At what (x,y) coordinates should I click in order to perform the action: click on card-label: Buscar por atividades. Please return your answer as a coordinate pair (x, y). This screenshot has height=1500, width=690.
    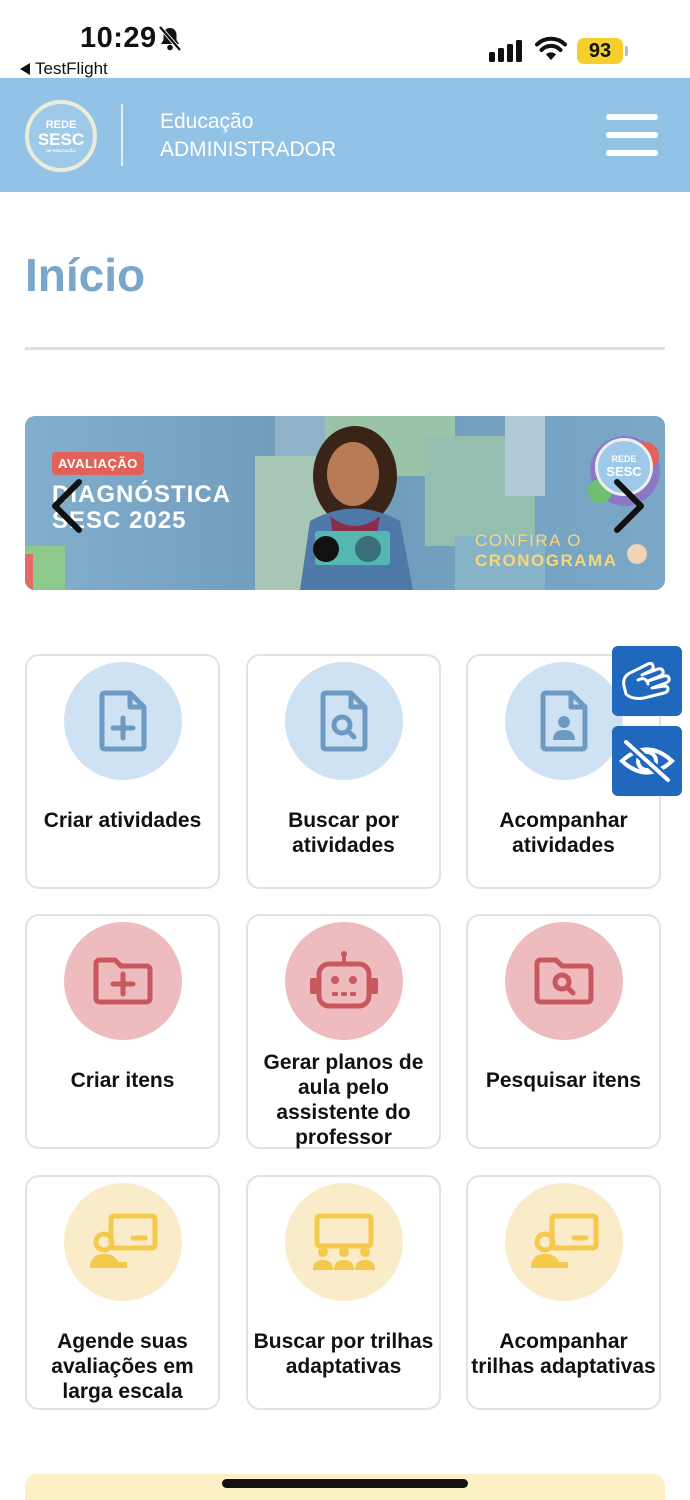
    Looking at the image, I should click on (343, 833).